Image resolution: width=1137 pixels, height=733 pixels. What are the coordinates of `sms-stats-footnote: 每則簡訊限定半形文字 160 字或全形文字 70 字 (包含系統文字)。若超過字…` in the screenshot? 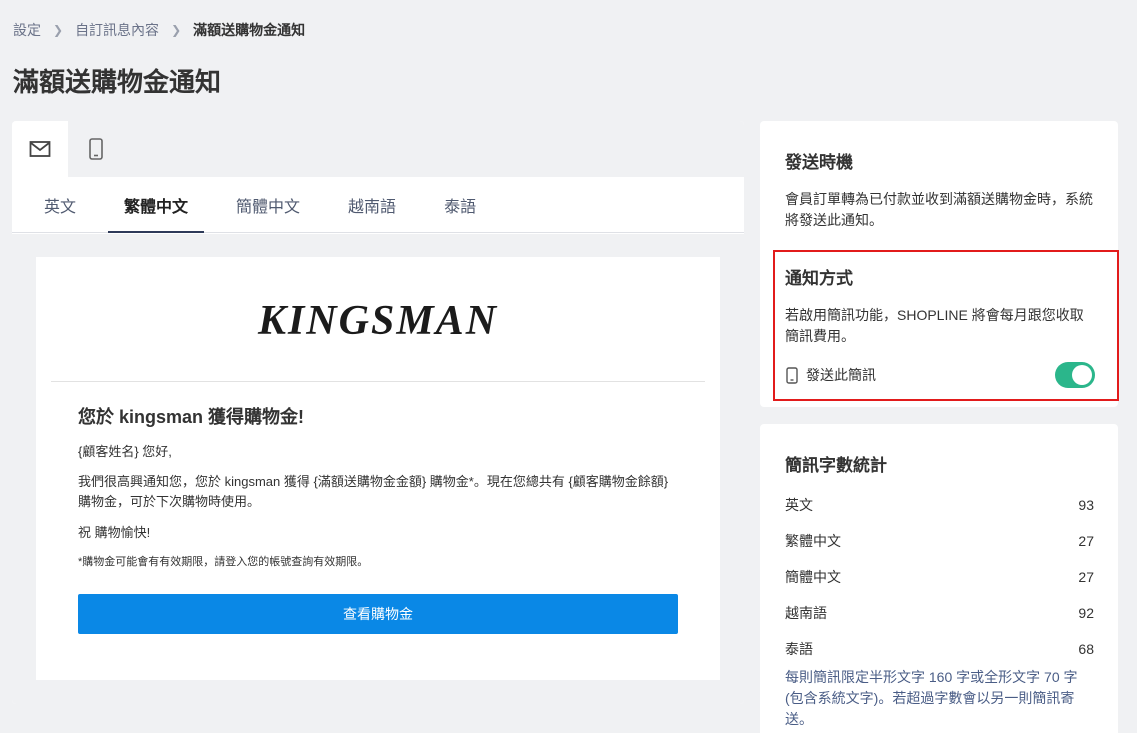 It's located at (931, 698).